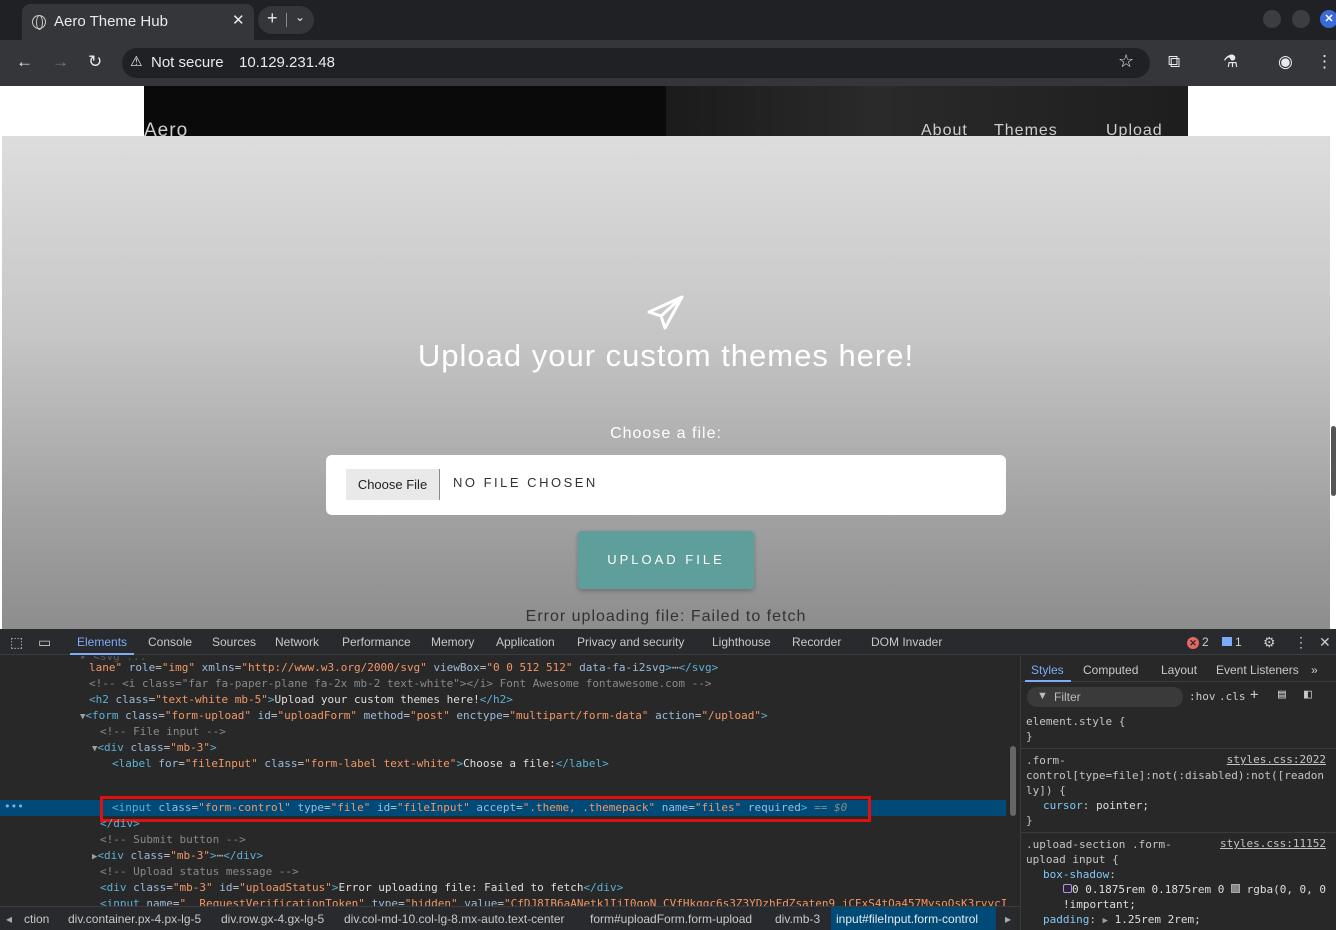 This screenshot has height=930, width=1336. Describe the element at coordinates (741, 642) in the screenshot. I see `devtools-tab-lighthouse: Lighthouse` at that location.